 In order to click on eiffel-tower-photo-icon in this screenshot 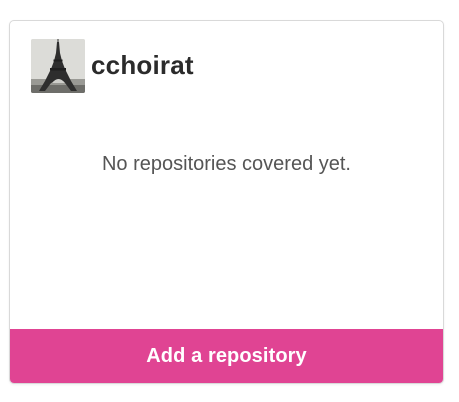, I will do `click(58, 65)`.